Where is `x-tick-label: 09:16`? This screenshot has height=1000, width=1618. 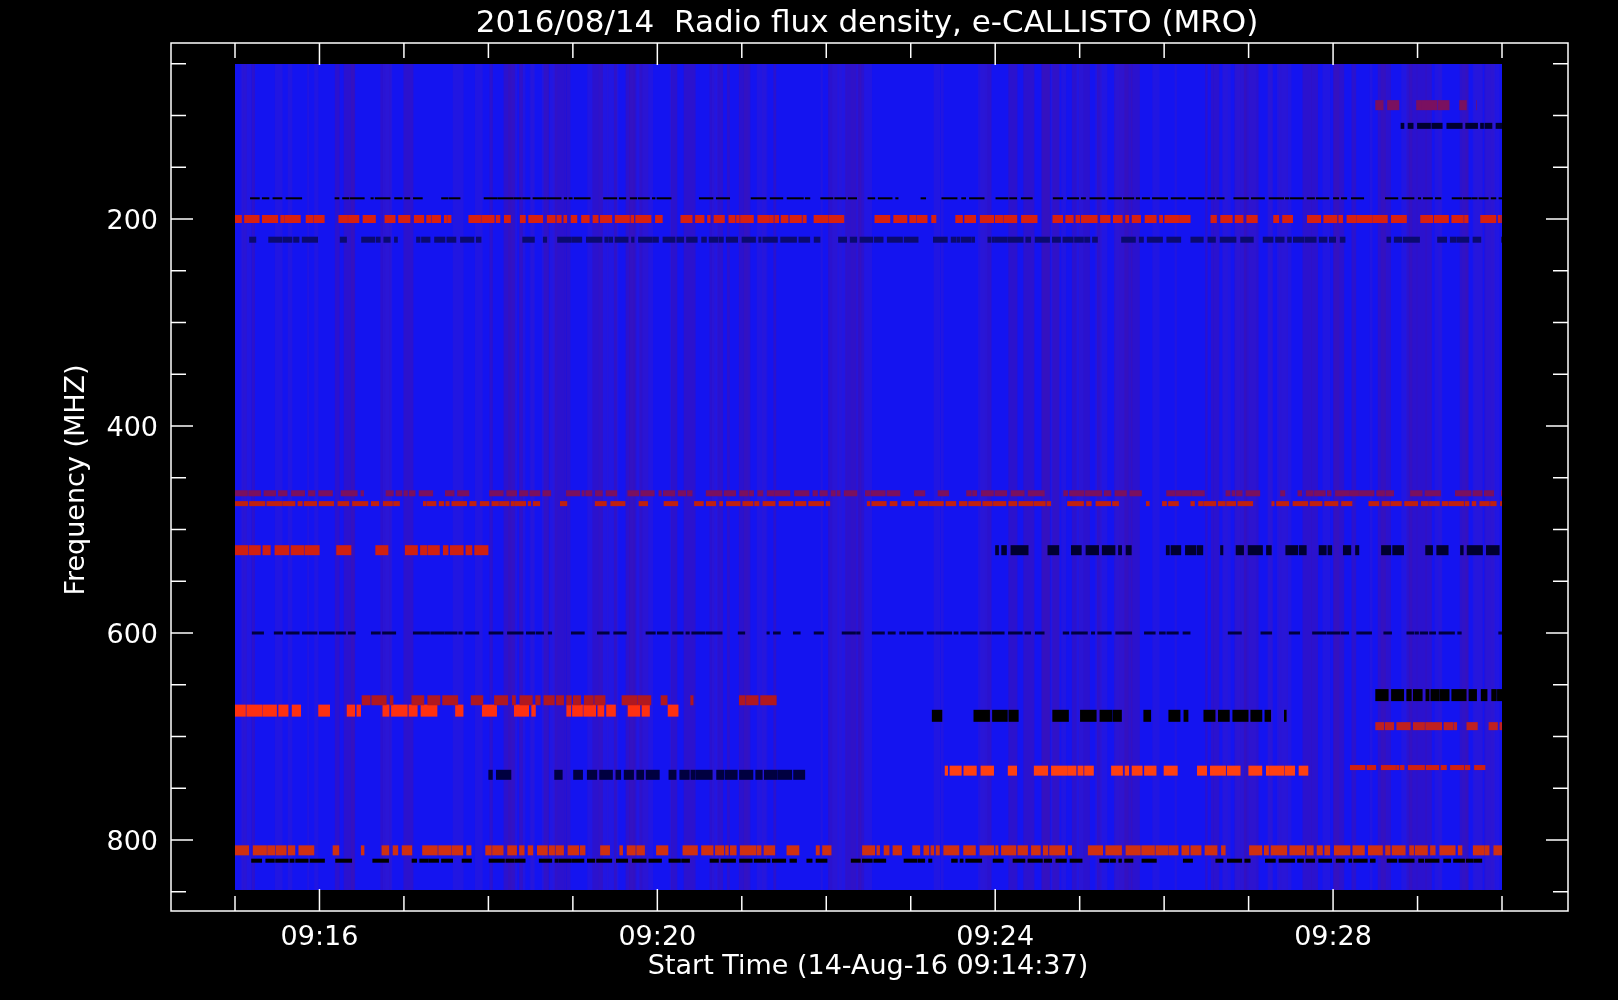 x-tick-label: 09:16 is located at coordinates (319, 935).